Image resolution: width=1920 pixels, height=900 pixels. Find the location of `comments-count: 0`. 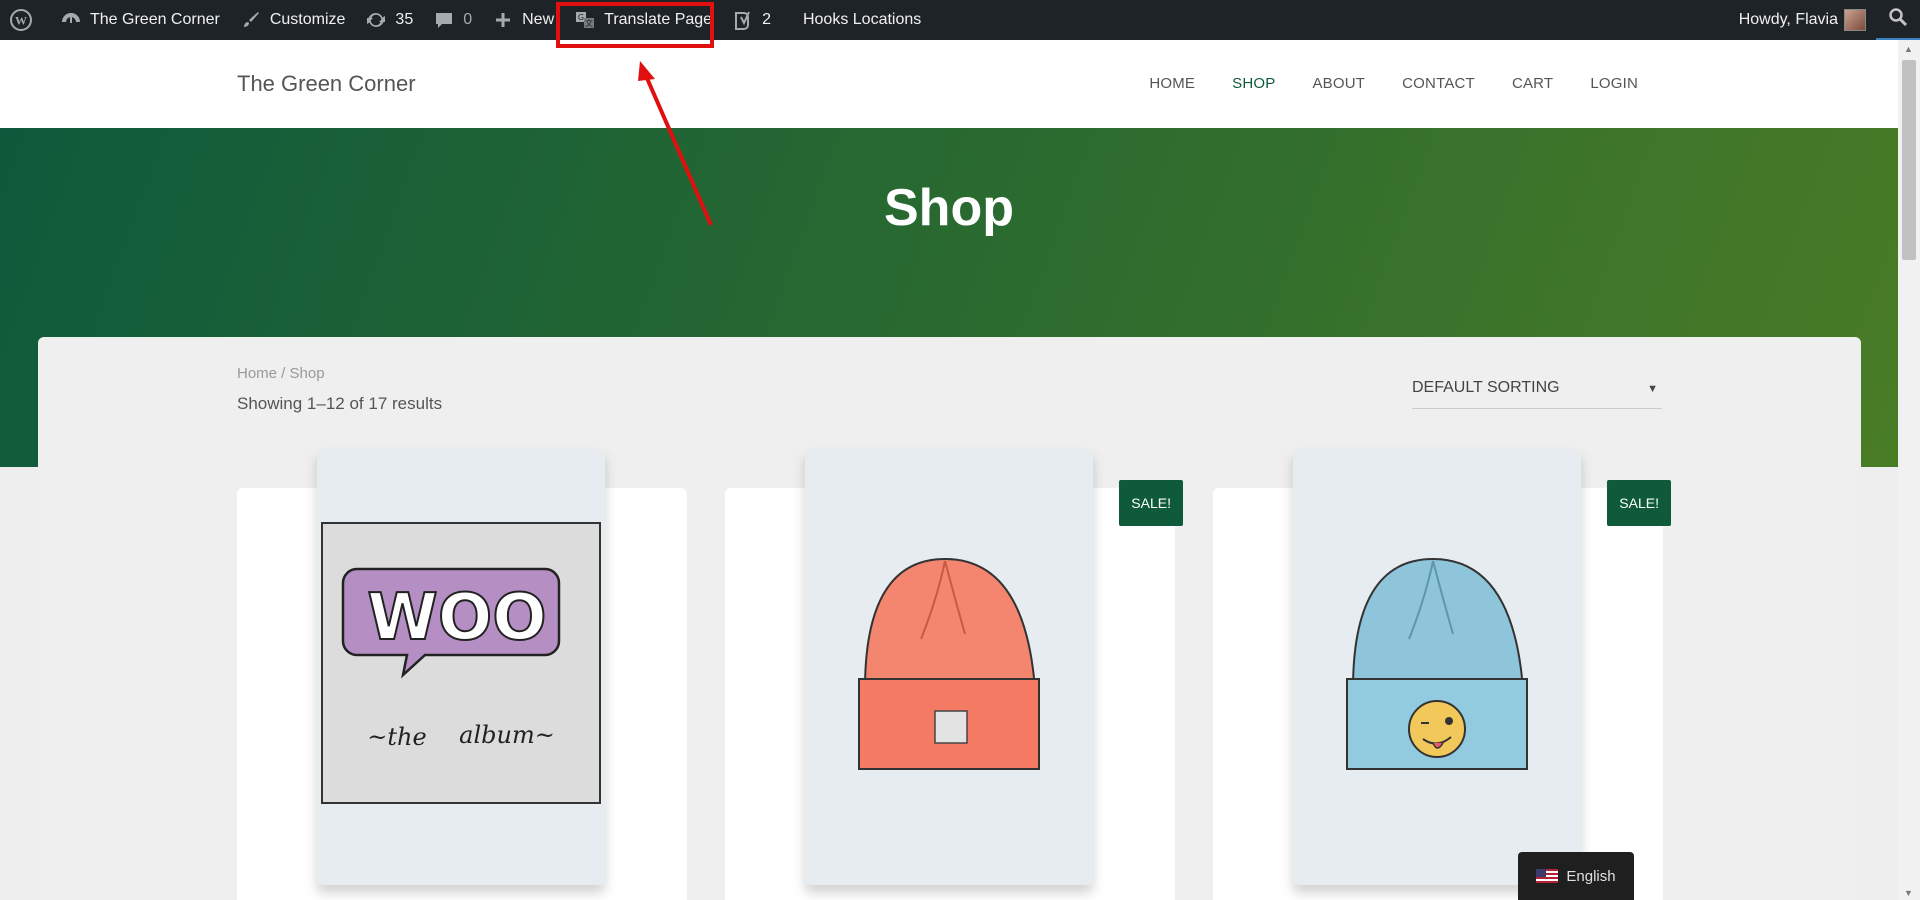

comments-count: 0 is located at coordinates (468, 19).